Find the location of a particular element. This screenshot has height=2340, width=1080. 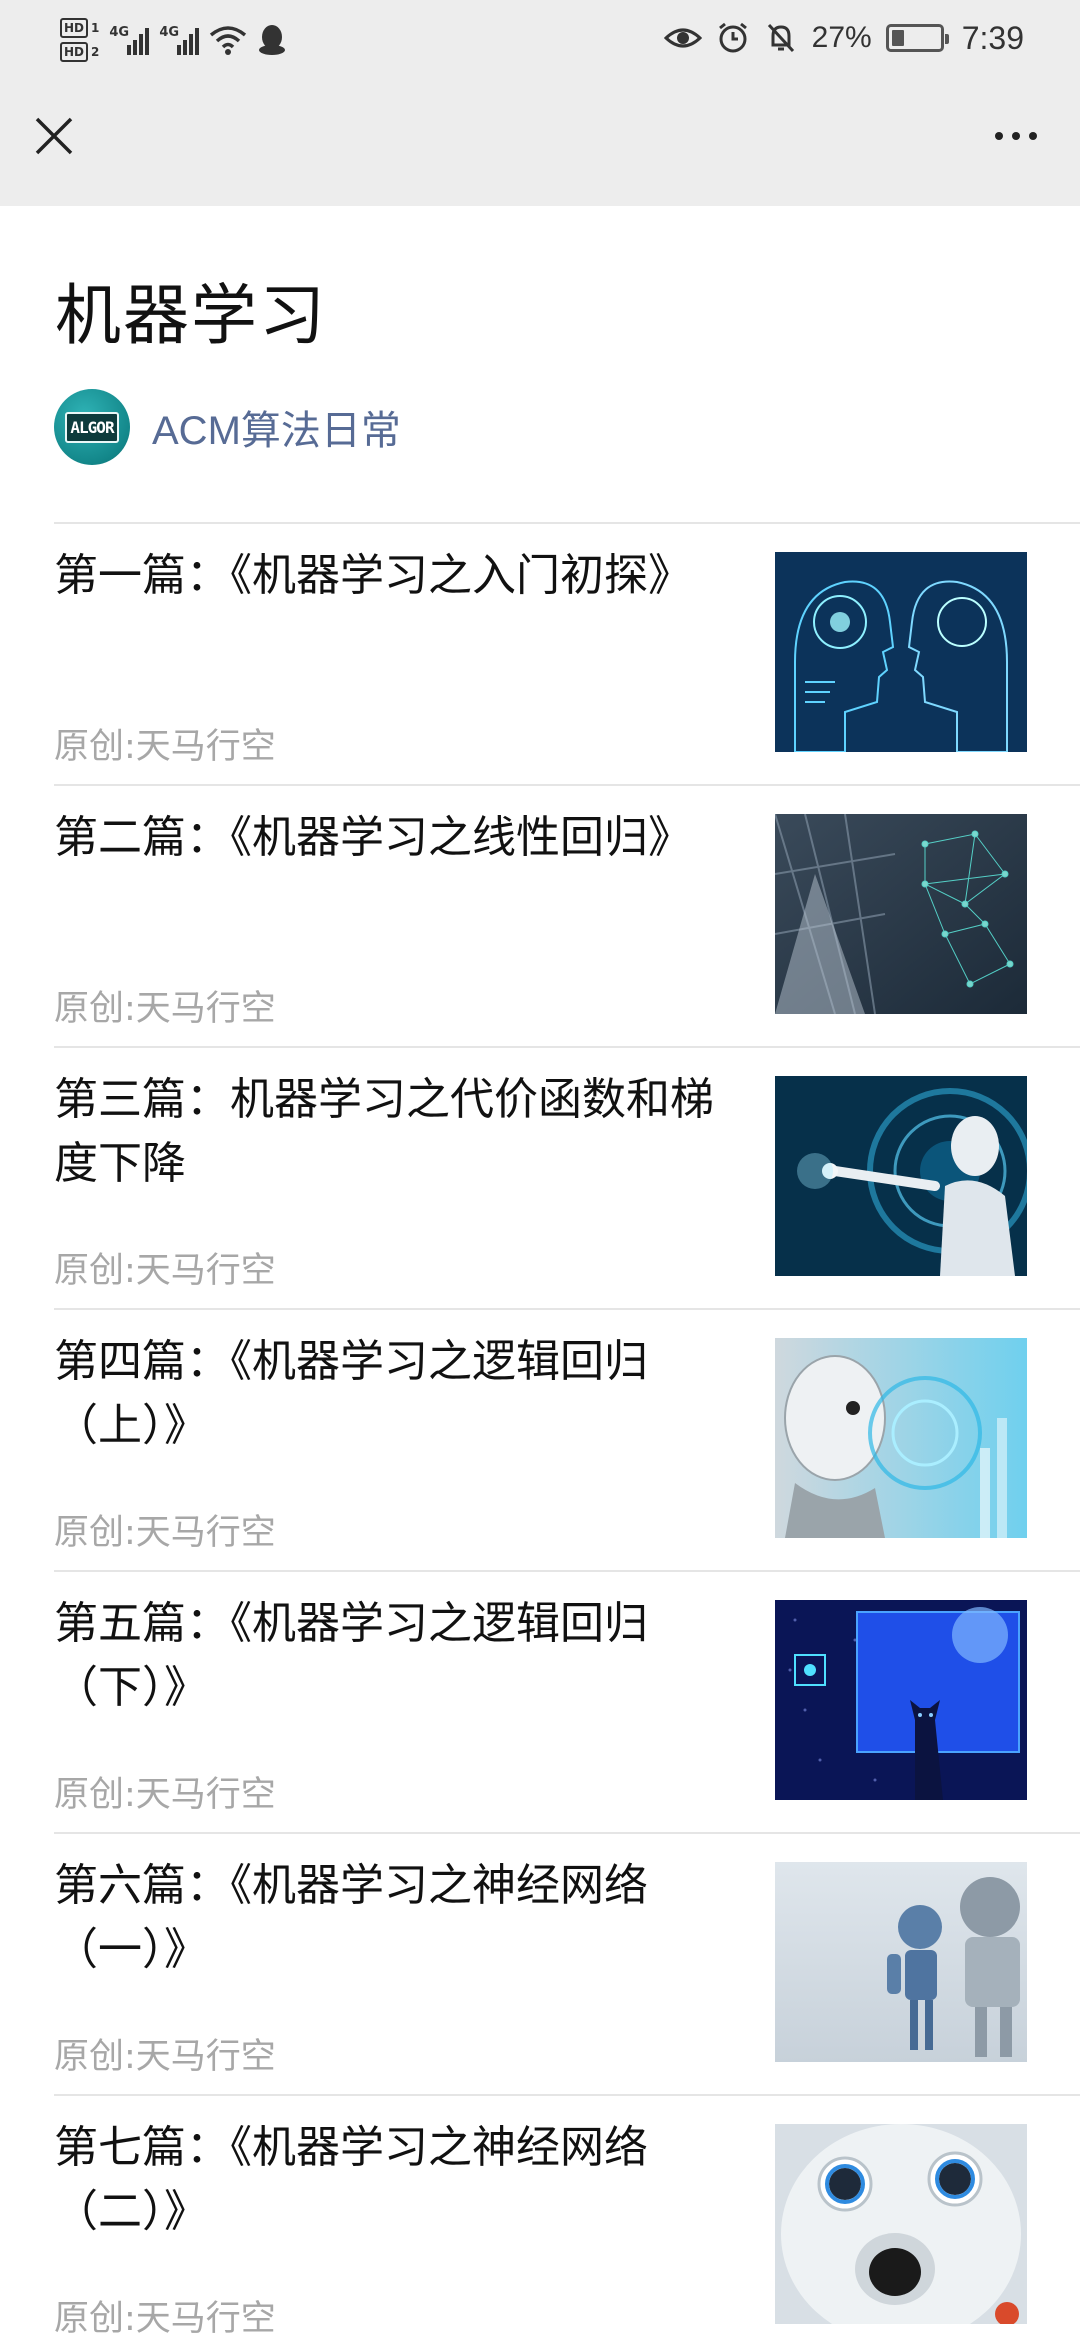

mute-bell-icon is located at coordinates (780, 38).